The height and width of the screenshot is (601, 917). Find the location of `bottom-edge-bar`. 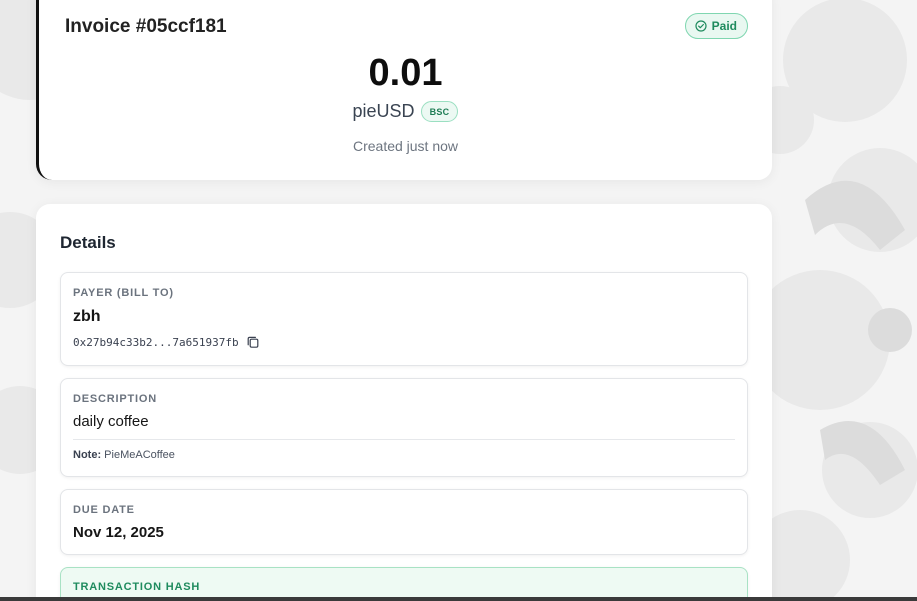

bottom-edge-bar is located at coordinates (458, 599).